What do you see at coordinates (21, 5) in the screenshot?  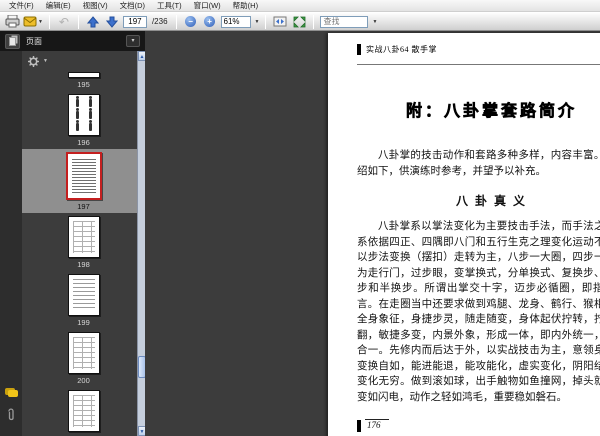 I see `menu-item-0: 文件(F)` at bounding box center [21, 5].